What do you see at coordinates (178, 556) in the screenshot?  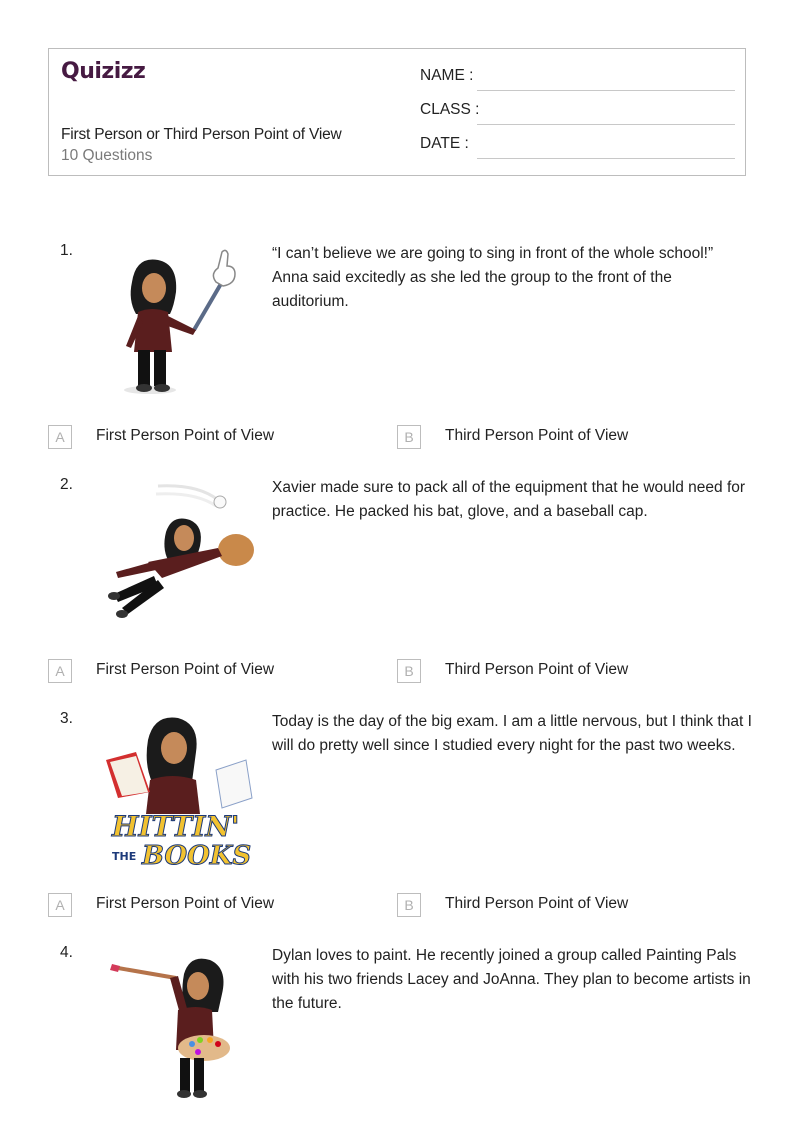 I see `bitmoji-catching-baseball-image` at bounding box center [178, 556].